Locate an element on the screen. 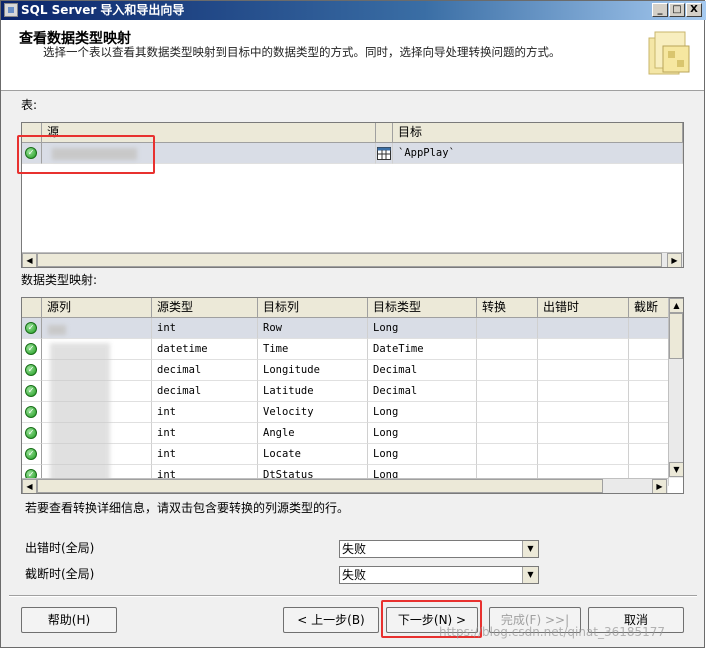 This screenshot has height=650, width=707. column-header-source-type: 源类型 is located at coordinates (205, 308).